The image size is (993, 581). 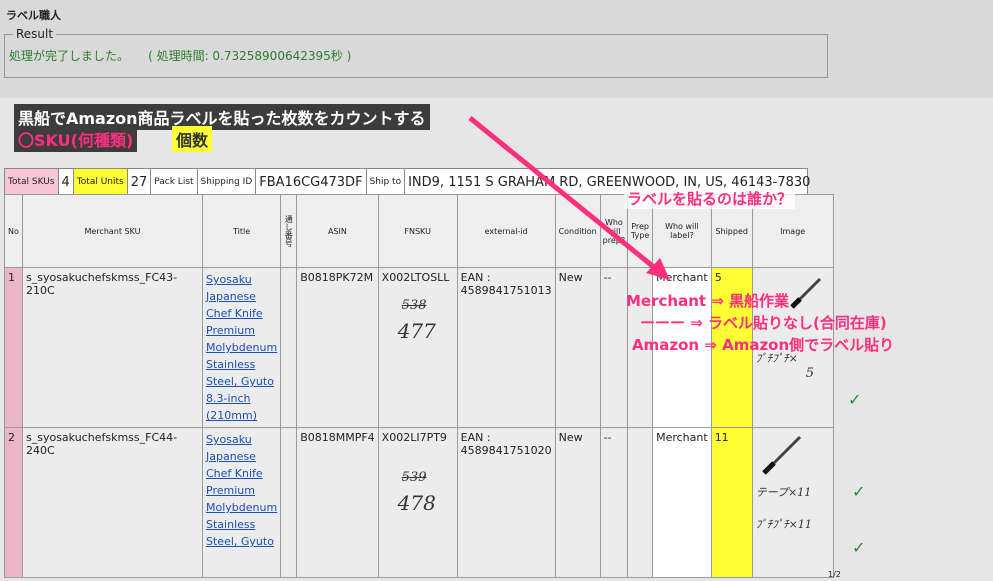 What do you see at coordinates (763, 323) in the screenshot?
I see `annotation-none: ーーー ⇒ ラベル貼りなし(合同在庫)` at bounding box center [763, 323].